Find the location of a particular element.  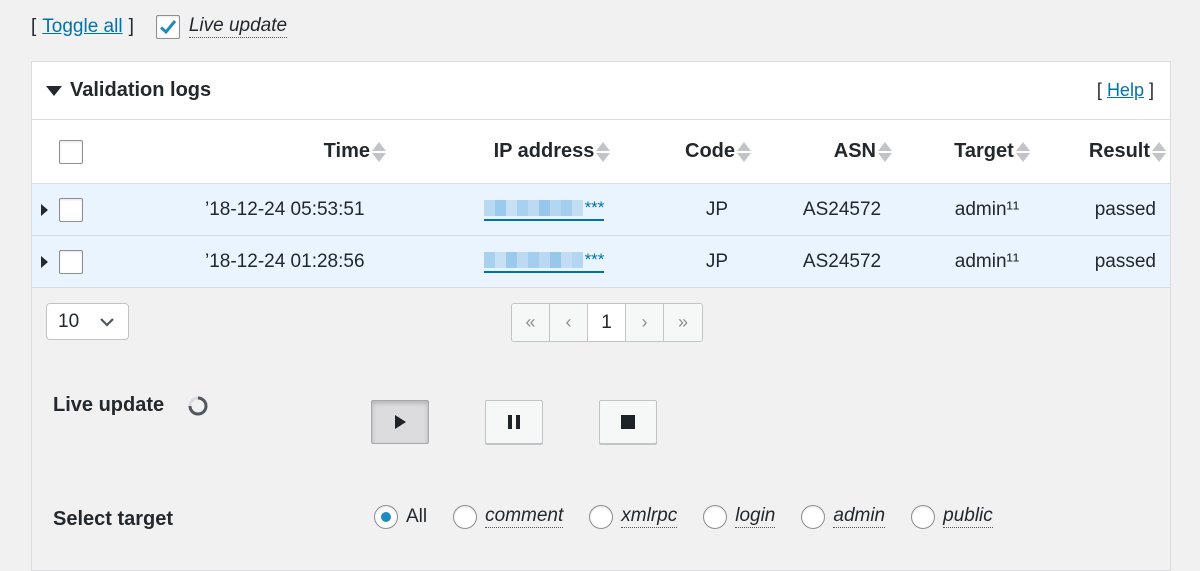

column-header-code: Code is located at coordinates (718, 151).